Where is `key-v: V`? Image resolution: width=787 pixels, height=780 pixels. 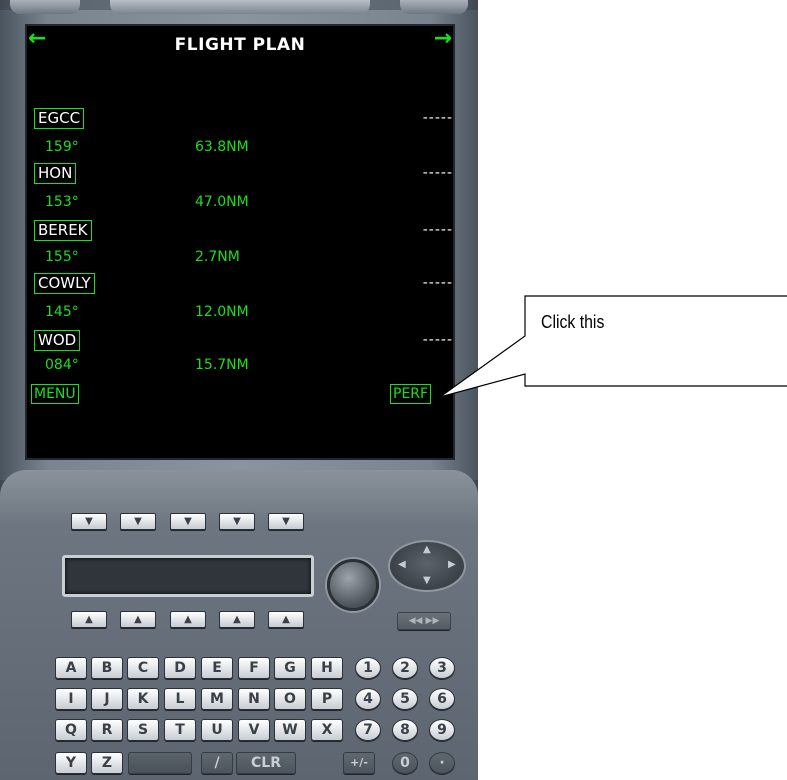
key-v: V is located at coordinates (254, 730).